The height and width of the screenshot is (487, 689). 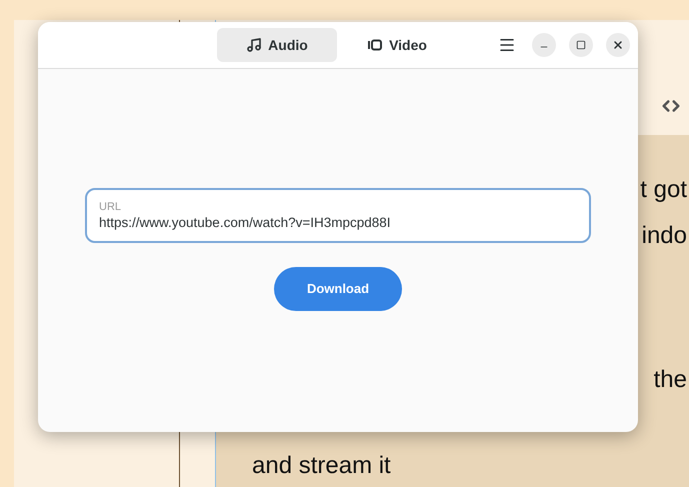 I want to click on document-text: indo, so click(x=664, y=236).